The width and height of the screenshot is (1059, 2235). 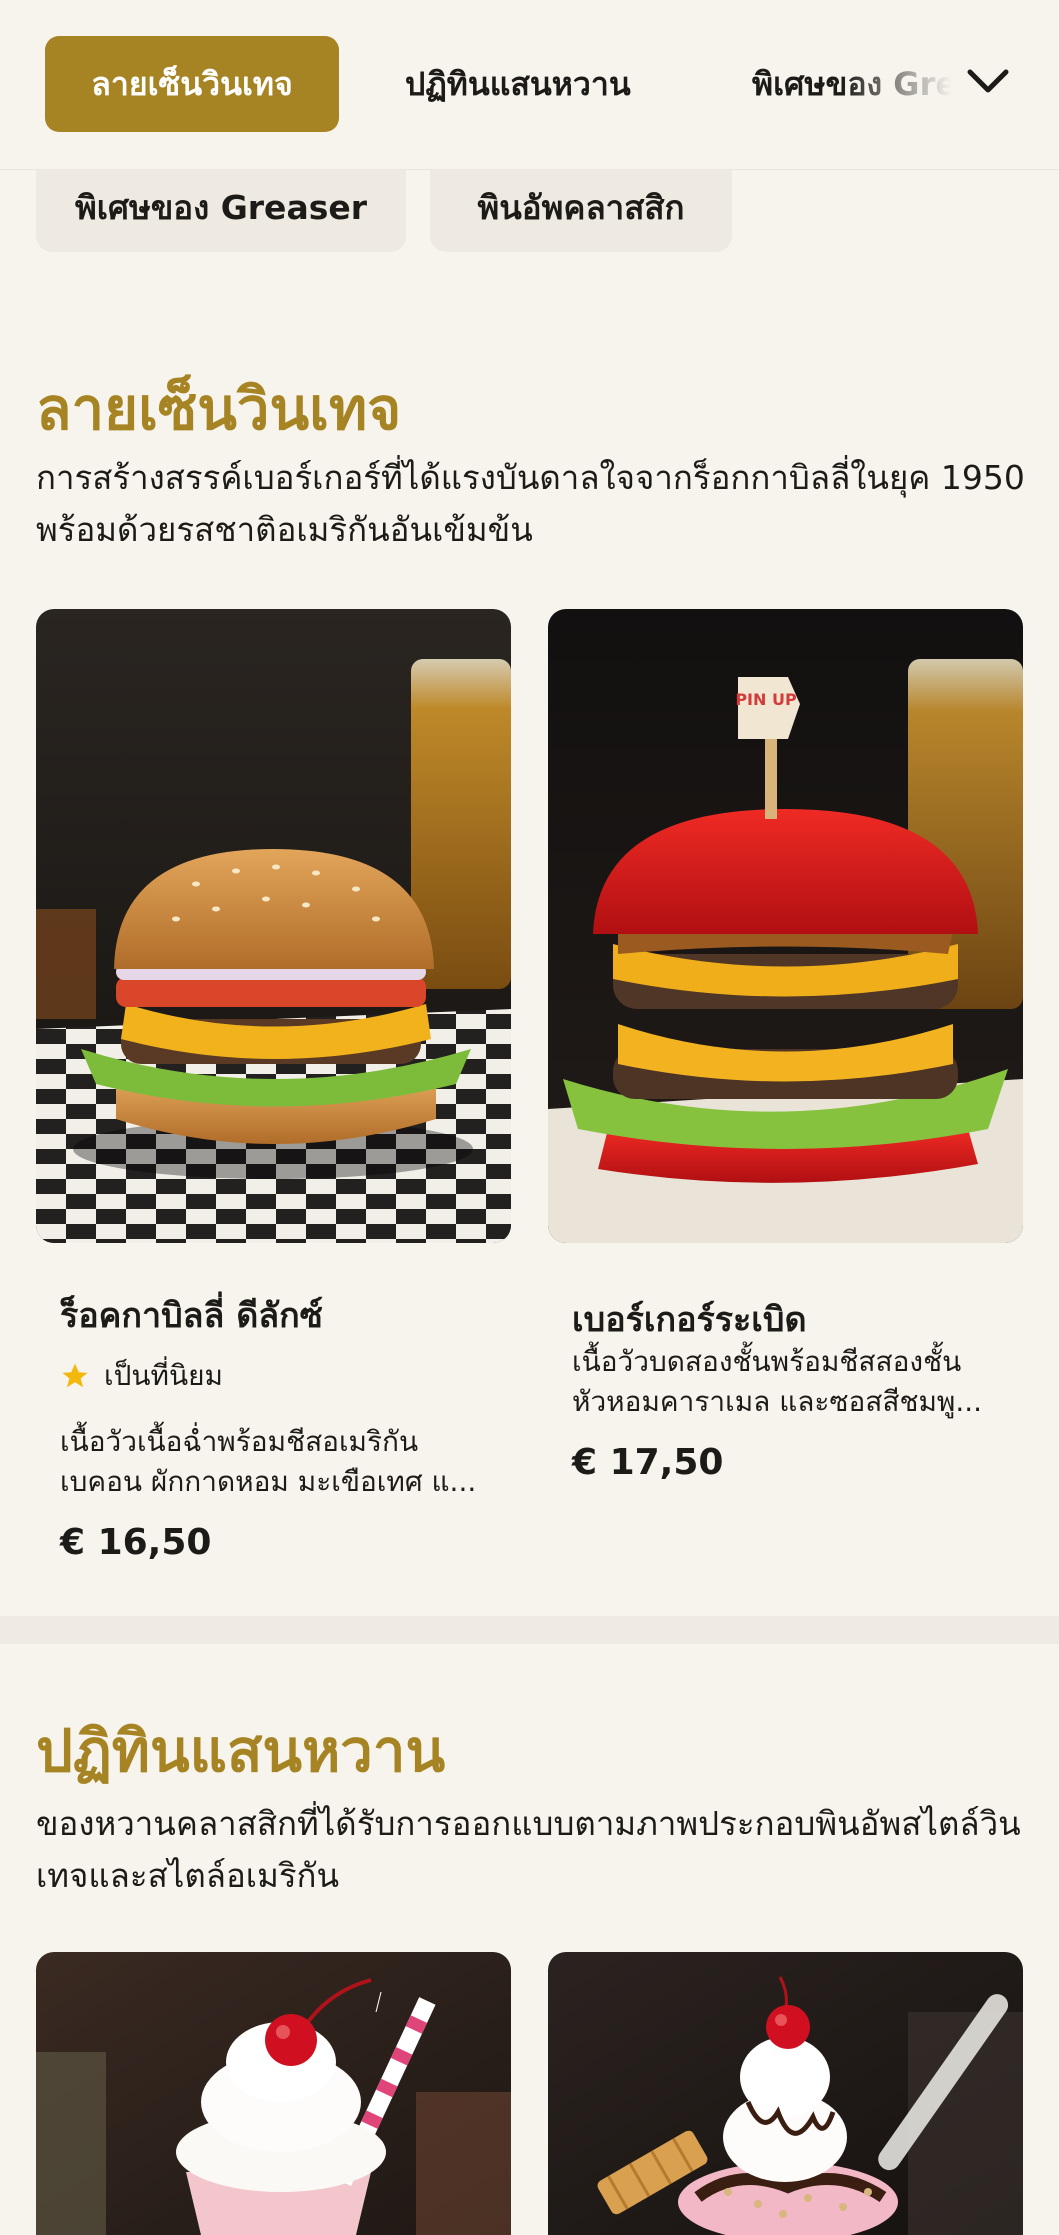 I want to click on pin-up-flag-text: PIN UP, so click(x=766, y=699).